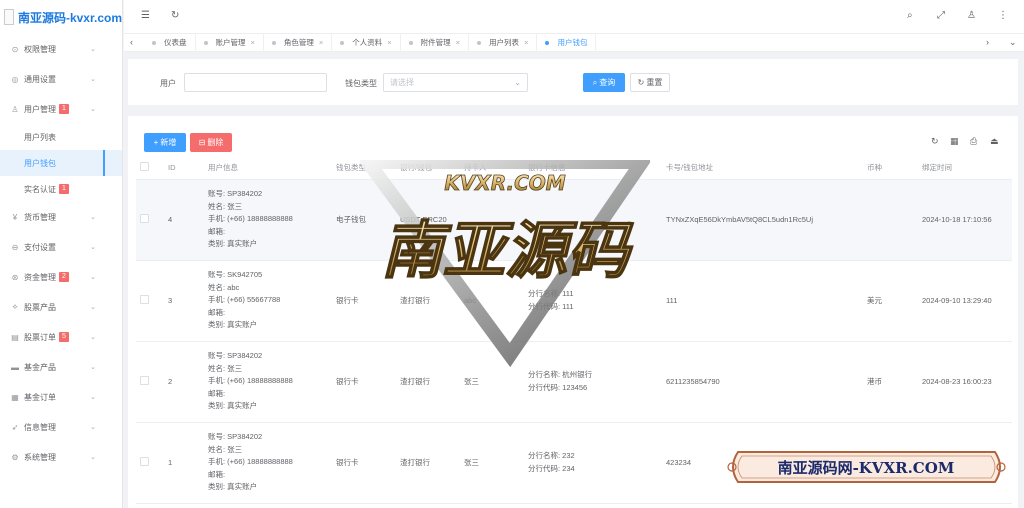  Describe the element at coordinates (61, 397) in the screenshot. I see `sidebar-item-12: ▦ 基金订单 ⌄` at that location.